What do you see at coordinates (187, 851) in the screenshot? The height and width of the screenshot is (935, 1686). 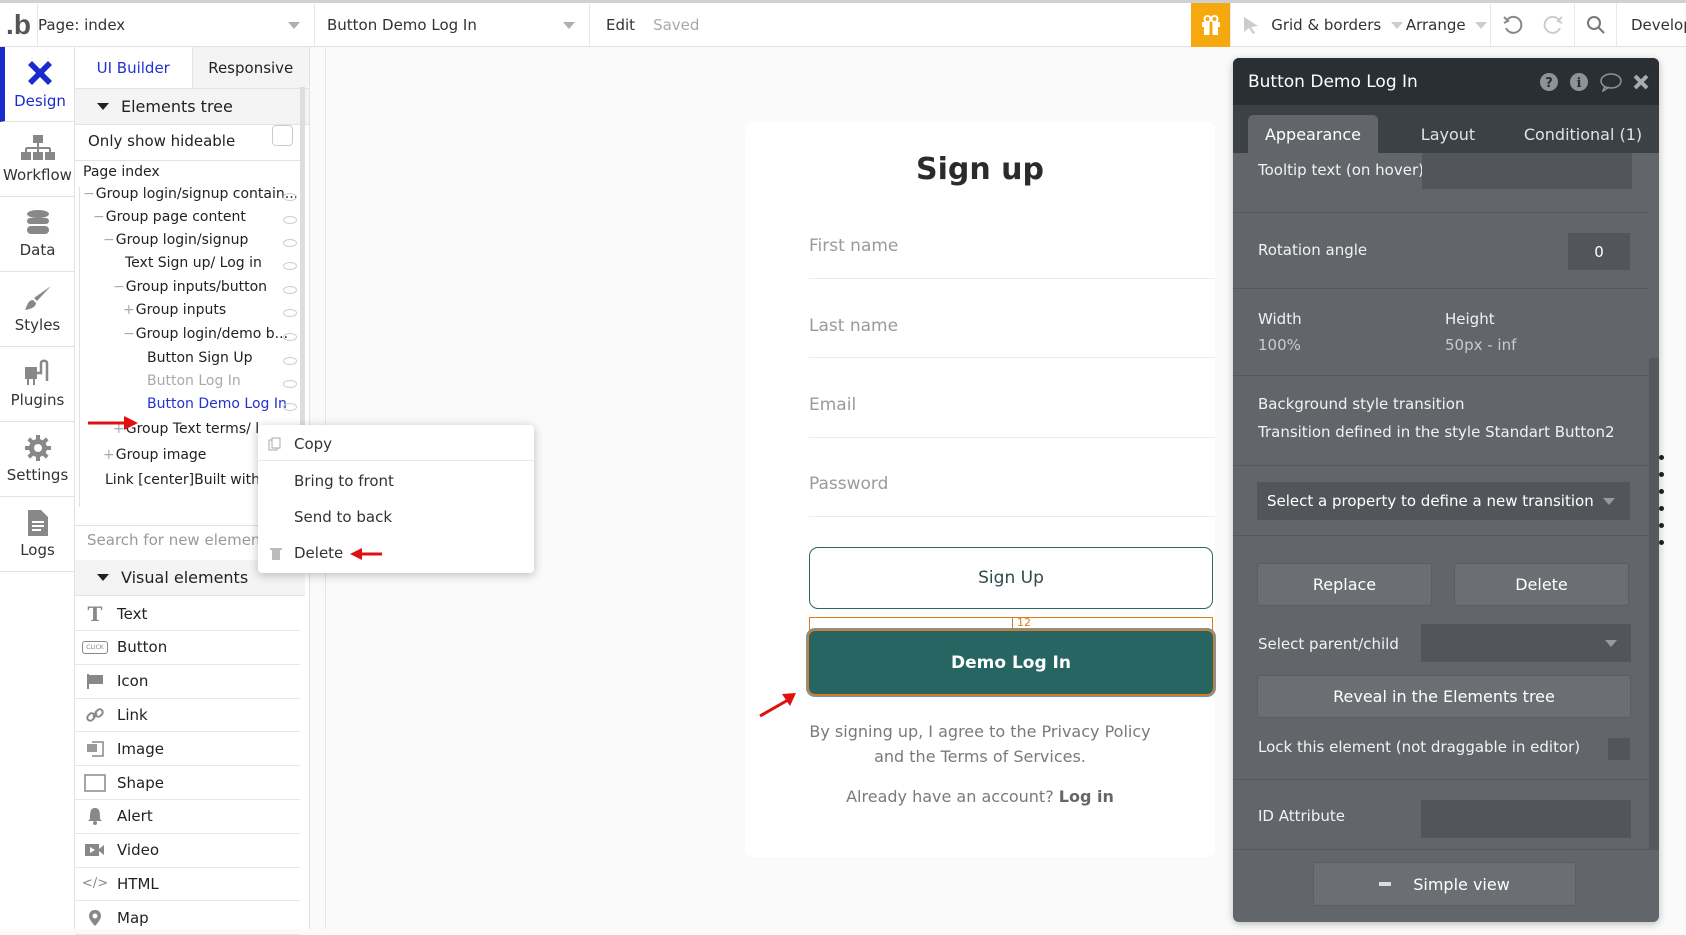 I see `visual-element-video: Video` at bounding box center [187, 851].